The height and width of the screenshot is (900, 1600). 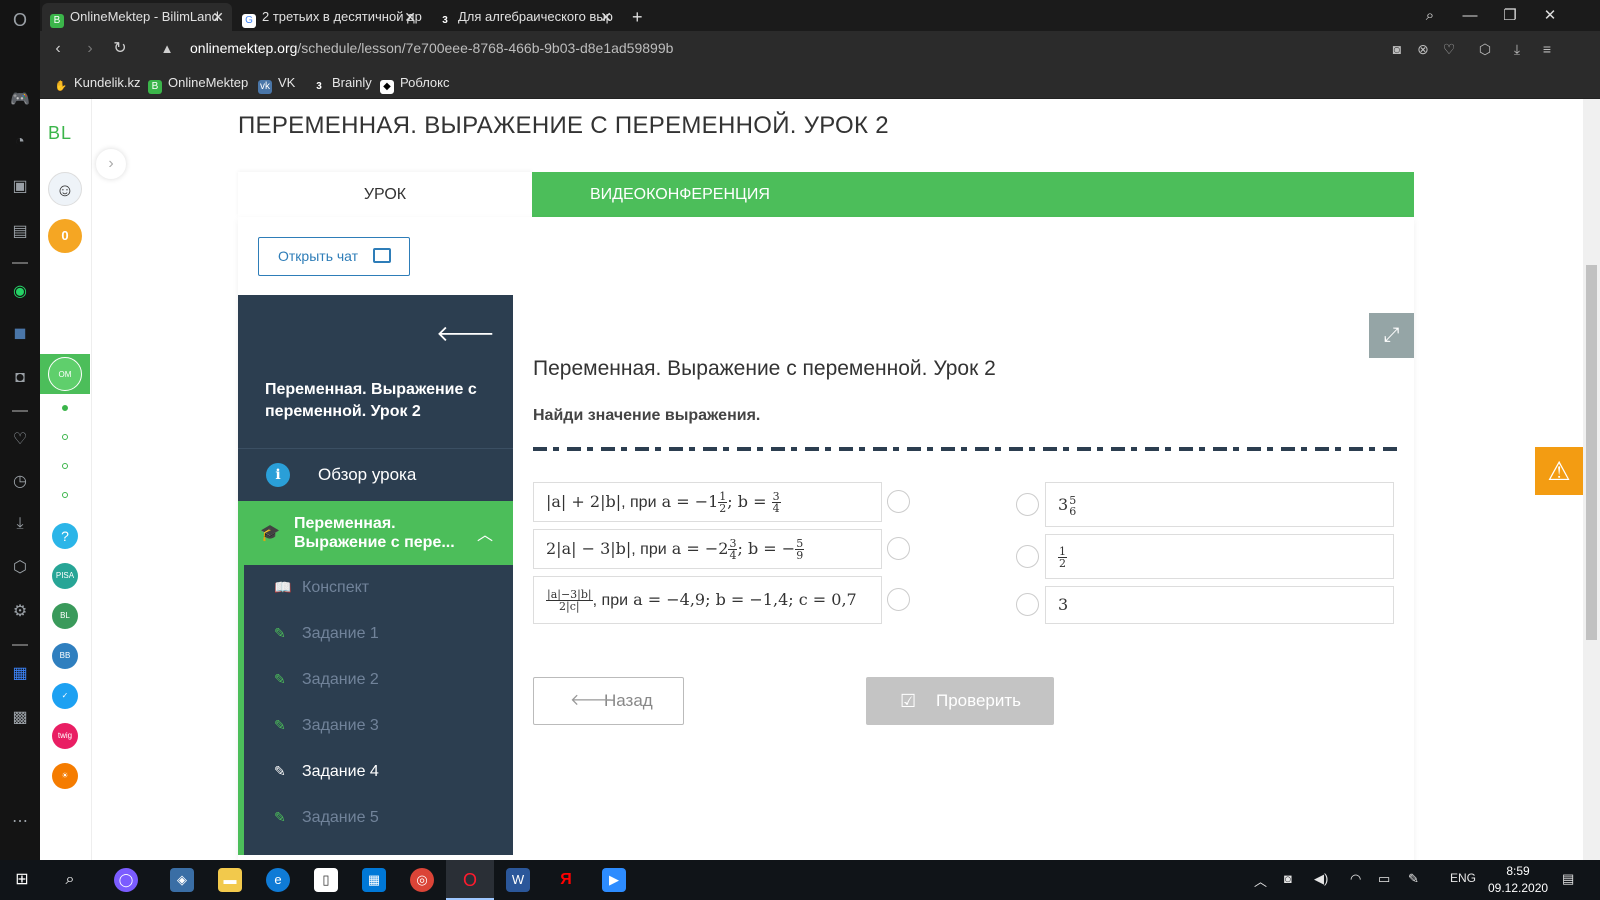 I want to click on adblock-icon: ⊗, so click(x=1423, y=49).